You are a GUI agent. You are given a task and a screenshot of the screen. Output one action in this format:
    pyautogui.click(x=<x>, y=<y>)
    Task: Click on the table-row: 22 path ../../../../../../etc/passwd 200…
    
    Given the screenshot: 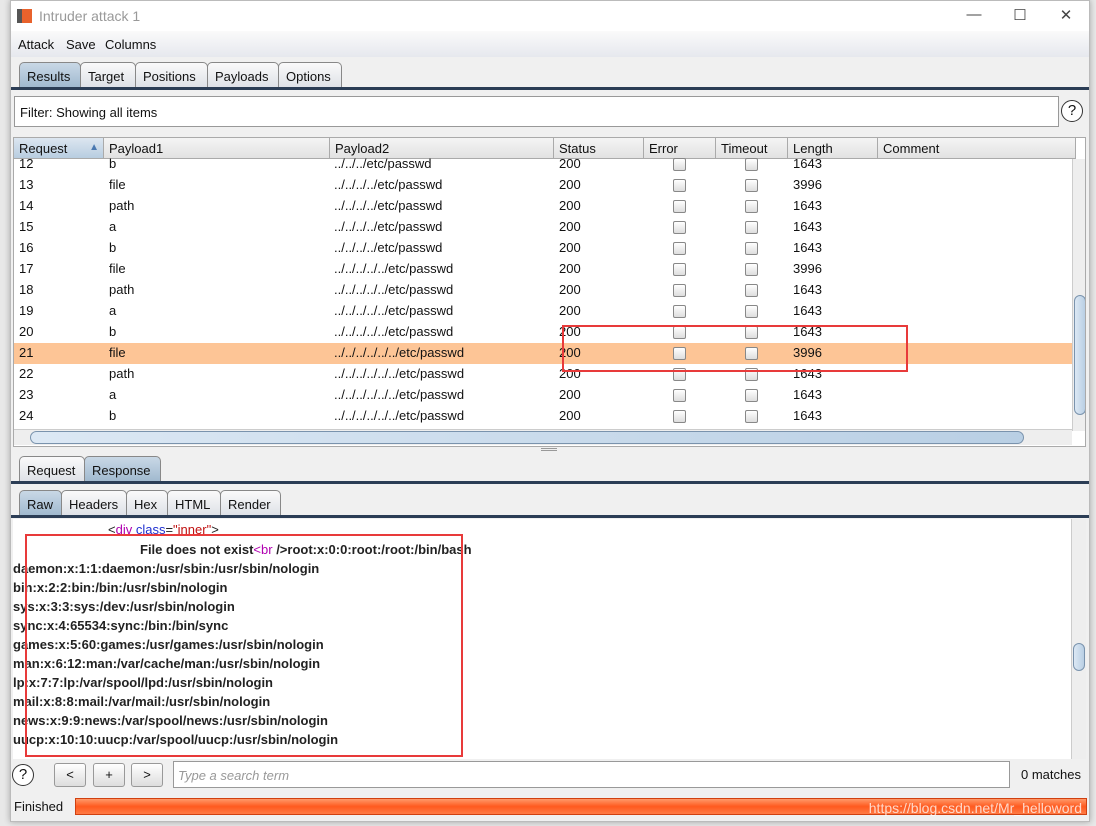 What is the action you would take?
    pyautogui.click(x=543, y=374)
    